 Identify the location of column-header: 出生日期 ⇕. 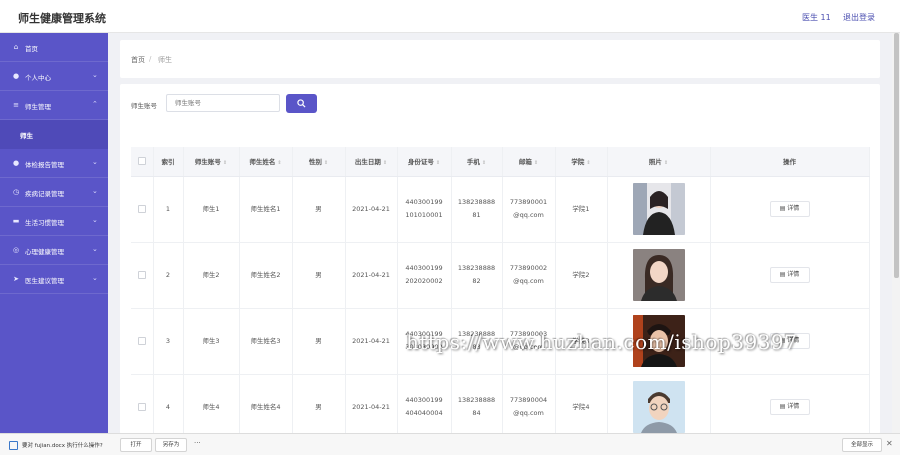
(371, 162).